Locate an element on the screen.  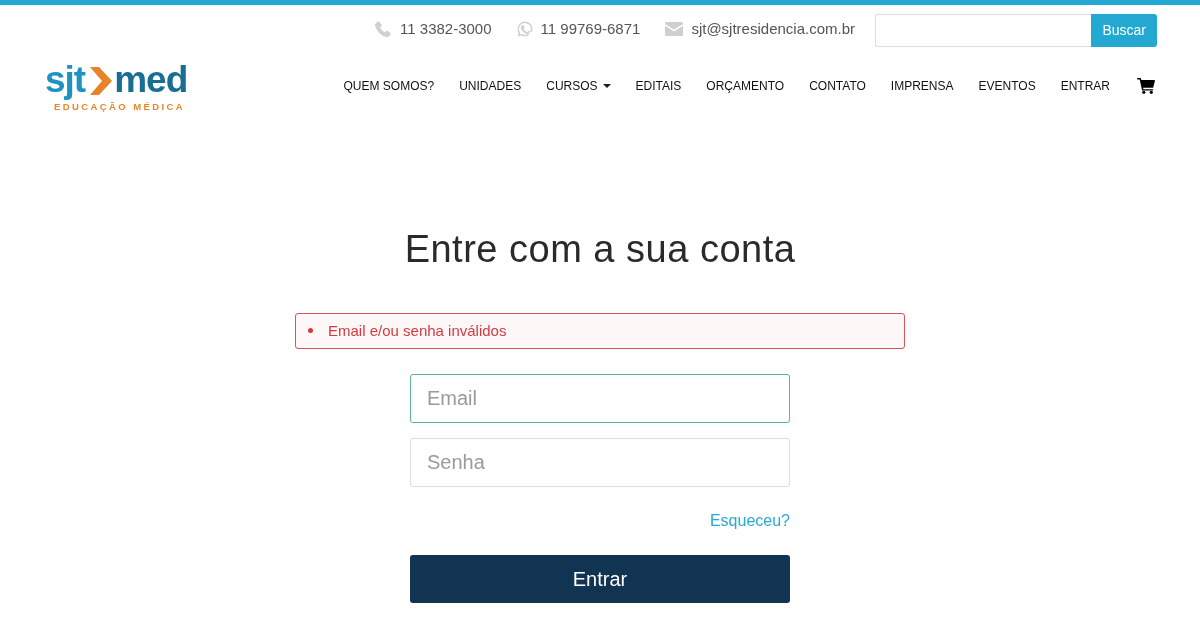
phone-icon is located at coordinates (383, 29).